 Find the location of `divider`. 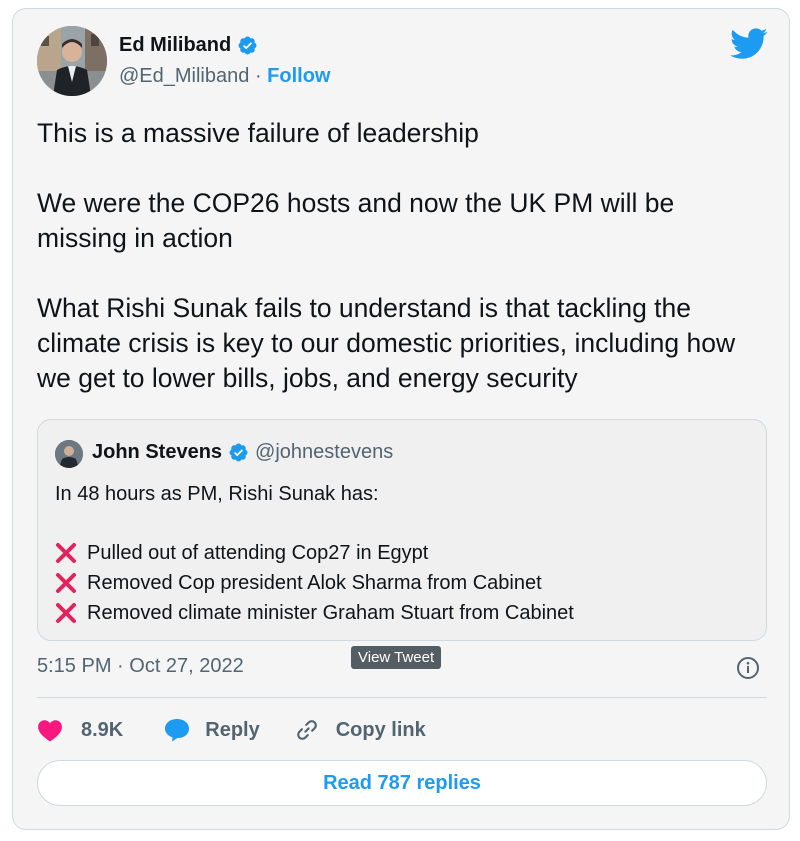

divider is located at coordinates (402, 697).